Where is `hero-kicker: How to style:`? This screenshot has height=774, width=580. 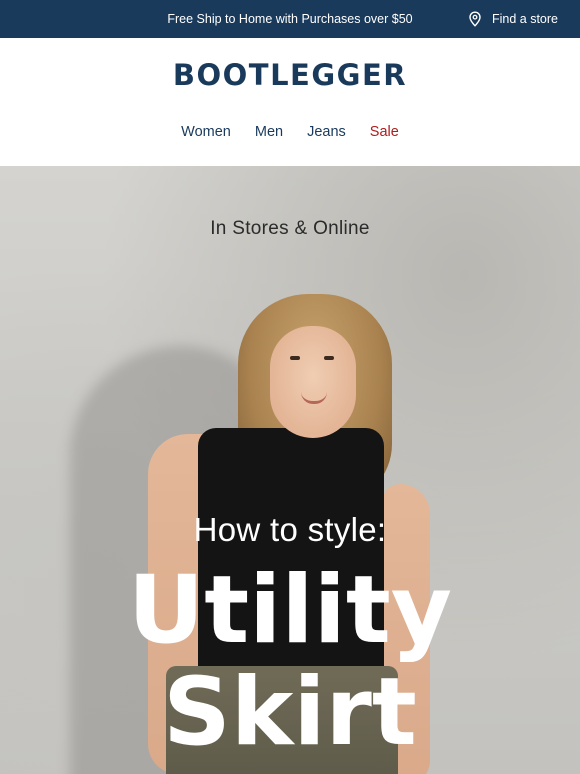 hero-kicker: How to style: is located at coordinates (290, 529).